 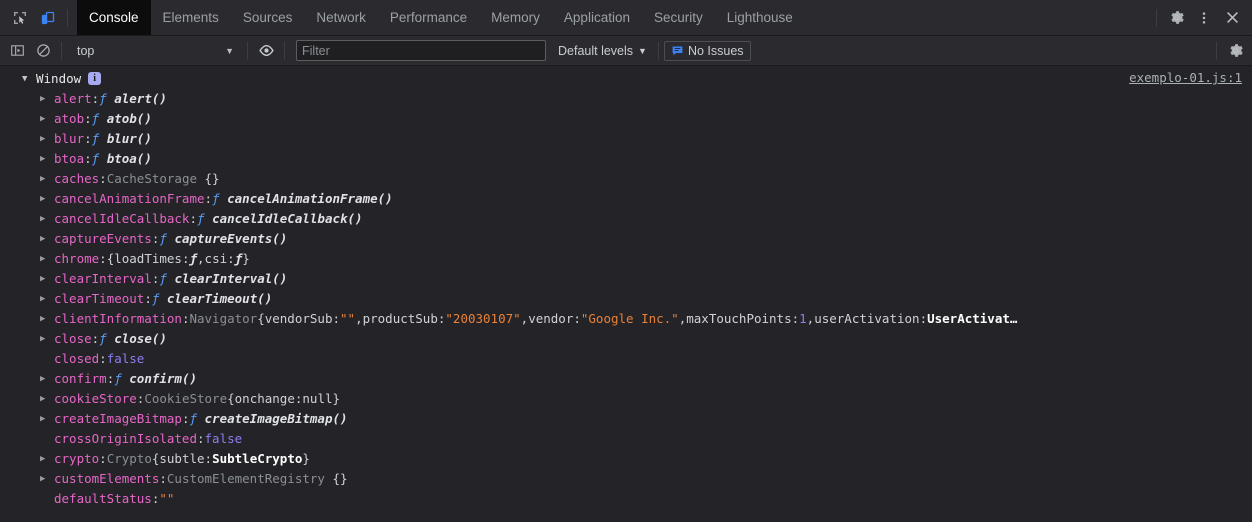 I want to click on tree-row-clearinterval: ▶ clearInterval: ƒ clearInterval(), so click(x=626, y=279).